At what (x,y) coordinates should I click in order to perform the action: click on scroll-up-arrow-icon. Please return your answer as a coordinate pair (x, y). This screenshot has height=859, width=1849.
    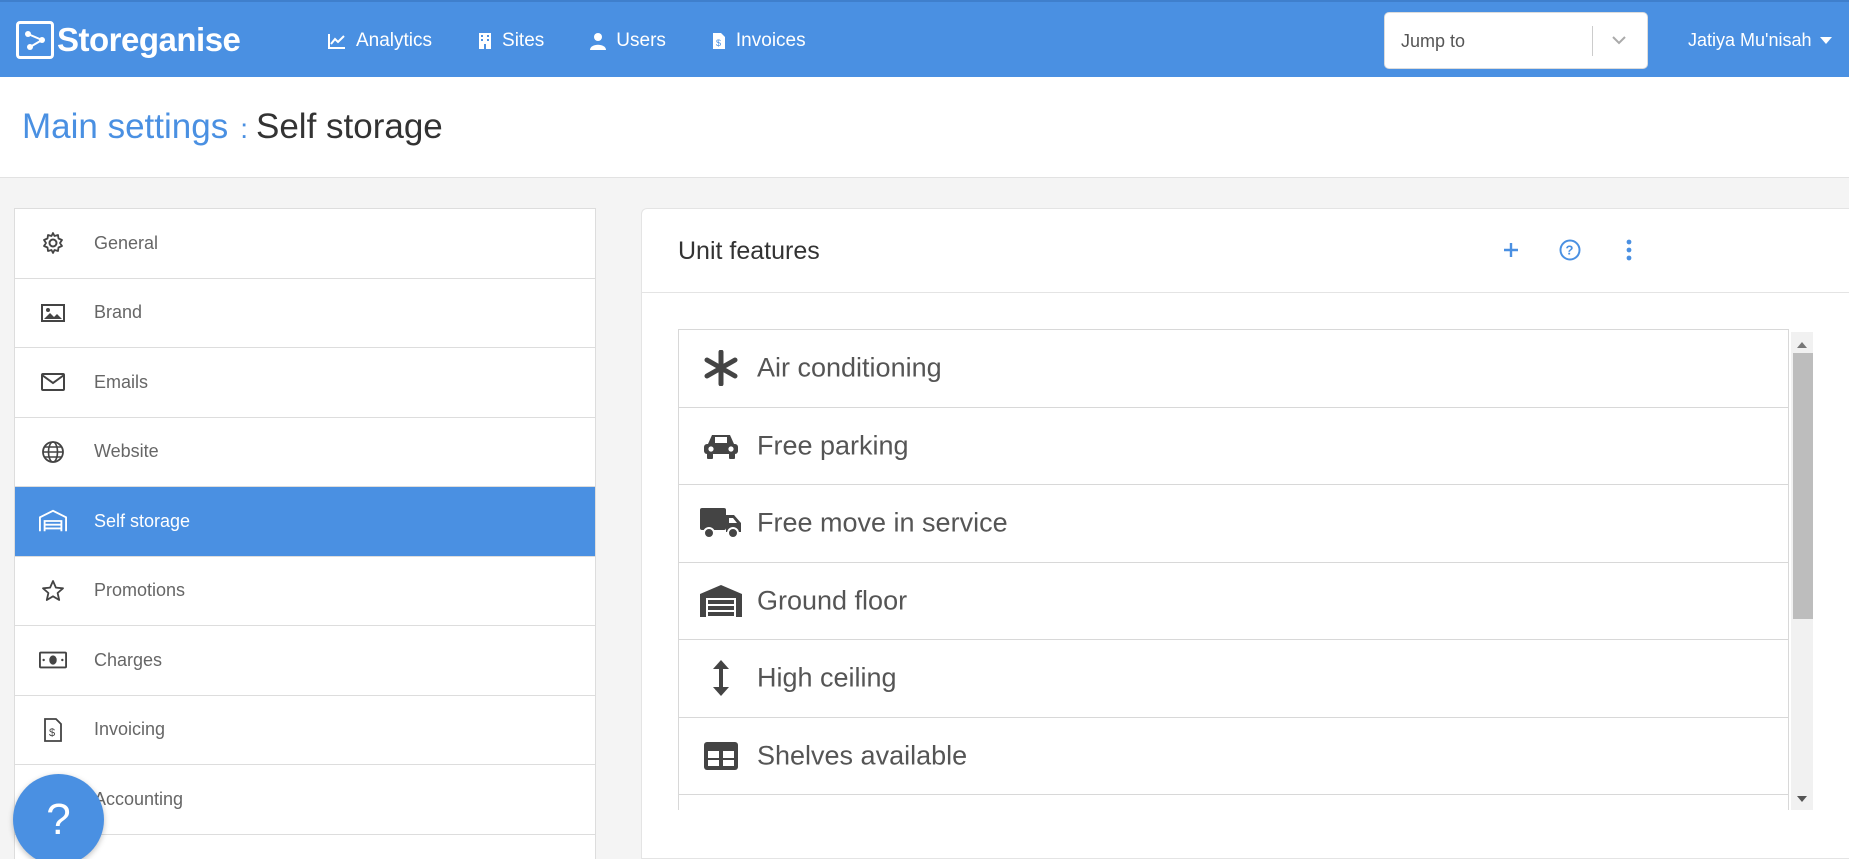
    Looking at the image, I should click on (1802, 345).